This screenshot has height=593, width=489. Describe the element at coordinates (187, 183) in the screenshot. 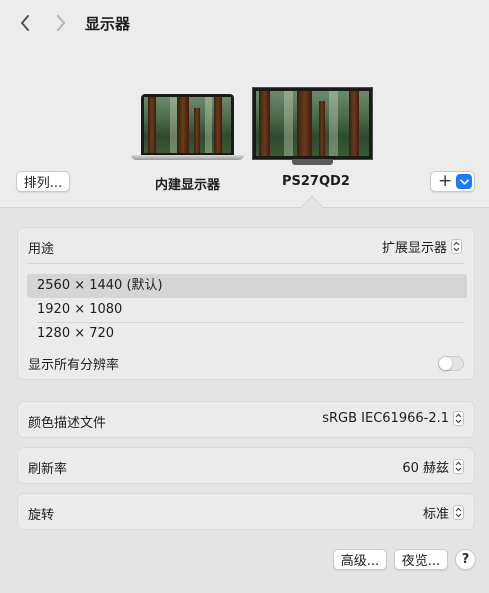

I see `builtin-display-label: 内建显示器` at that location.